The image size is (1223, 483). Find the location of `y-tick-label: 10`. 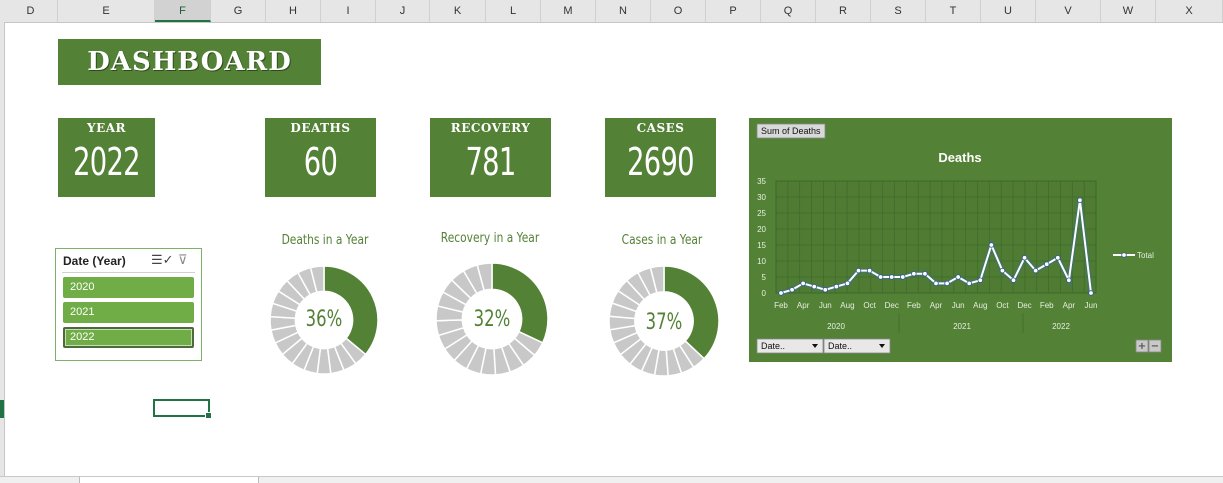

y-tick-label: 10 is located at coordinates (761, 261).